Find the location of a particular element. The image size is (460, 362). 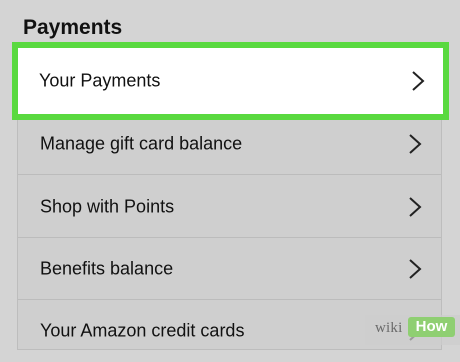

menu-item-label: Shop with Points is located at coordinates (107, 206).